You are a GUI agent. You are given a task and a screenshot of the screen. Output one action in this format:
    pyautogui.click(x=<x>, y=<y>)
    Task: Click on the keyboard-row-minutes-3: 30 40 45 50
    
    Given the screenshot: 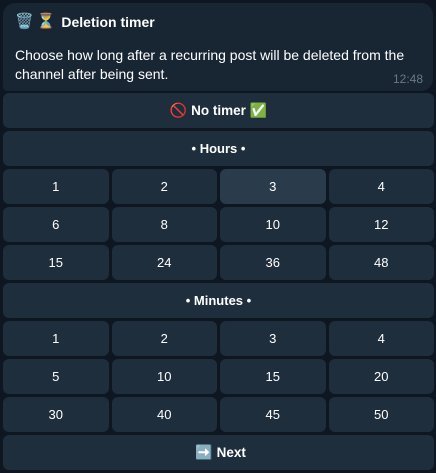 What is the action you would take?
    pyautogui.click(x=218, y=414)
    